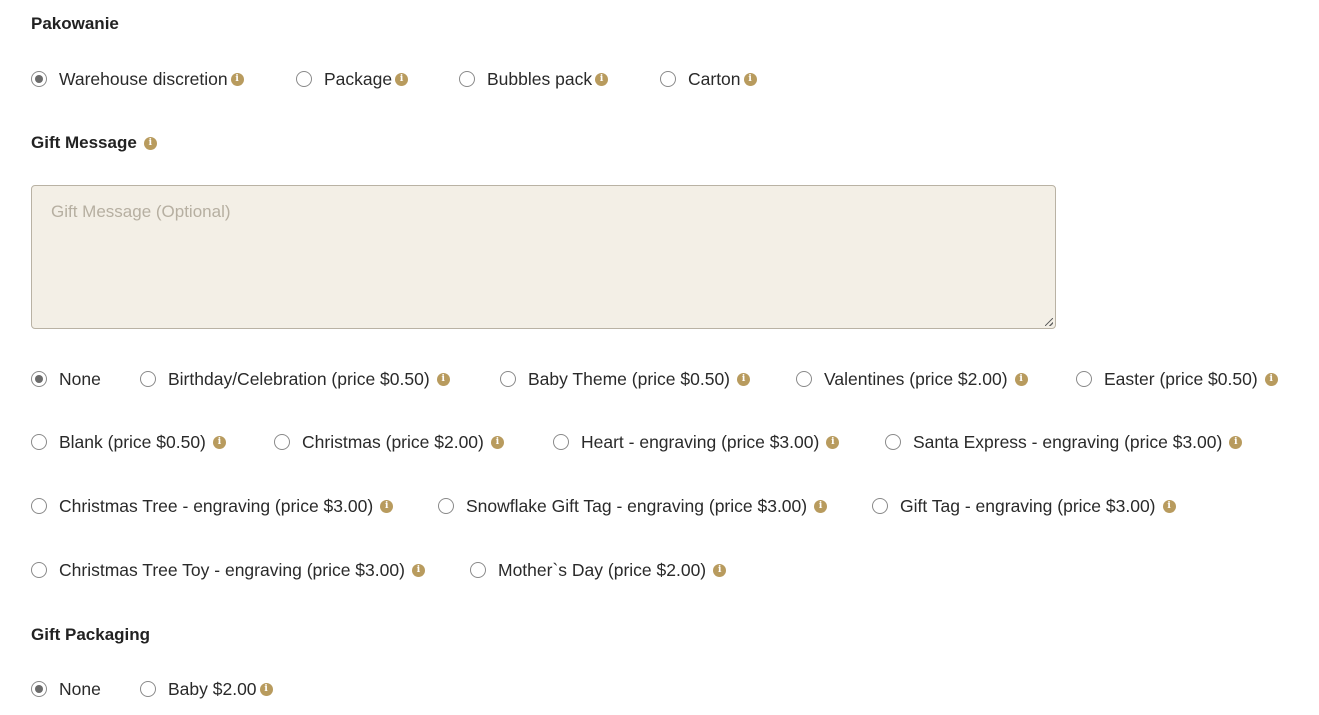  What do you see at coordinates (1181, 378) in the screenshot?
I see `option-label: Easter (price $0.50)` at bounding box center [1181, 378].